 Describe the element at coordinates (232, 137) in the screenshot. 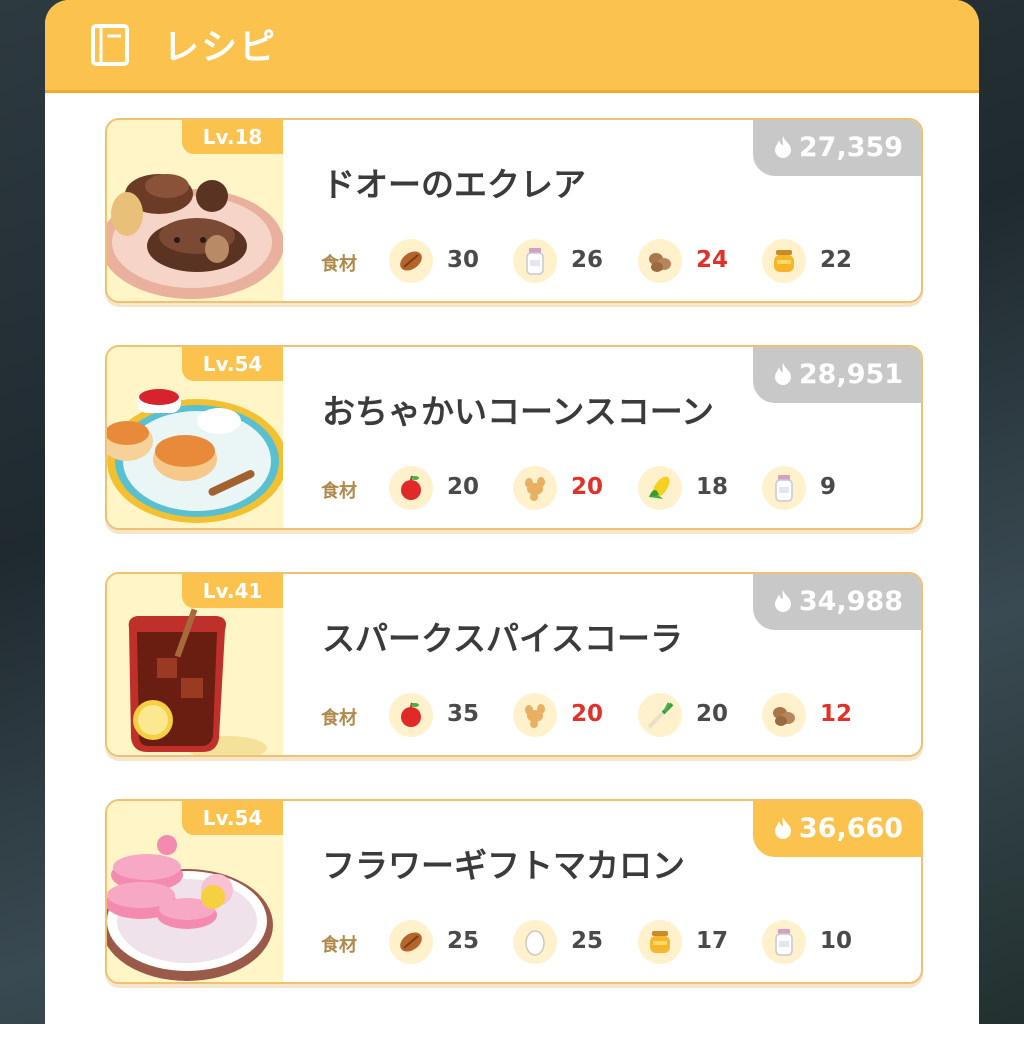

I see `level-badge: Lv.18` at that location.